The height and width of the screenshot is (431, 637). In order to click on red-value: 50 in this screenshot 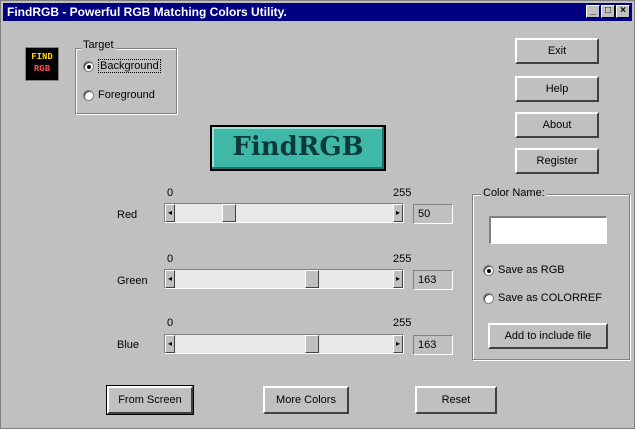, I will do `click(433, 214)`.